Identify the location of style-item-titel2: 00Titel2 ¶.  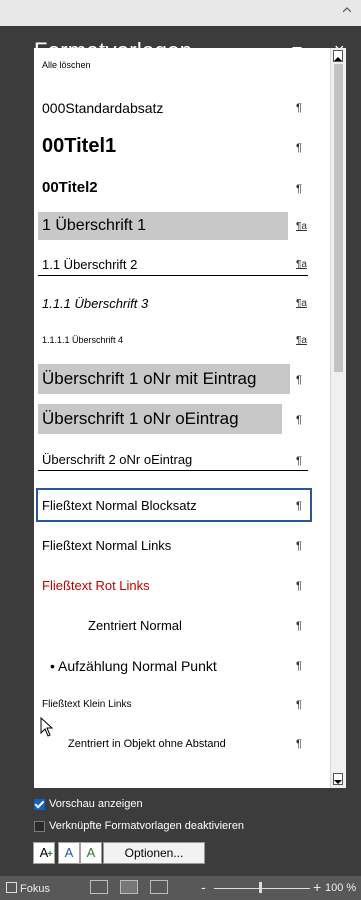
(182, 188).